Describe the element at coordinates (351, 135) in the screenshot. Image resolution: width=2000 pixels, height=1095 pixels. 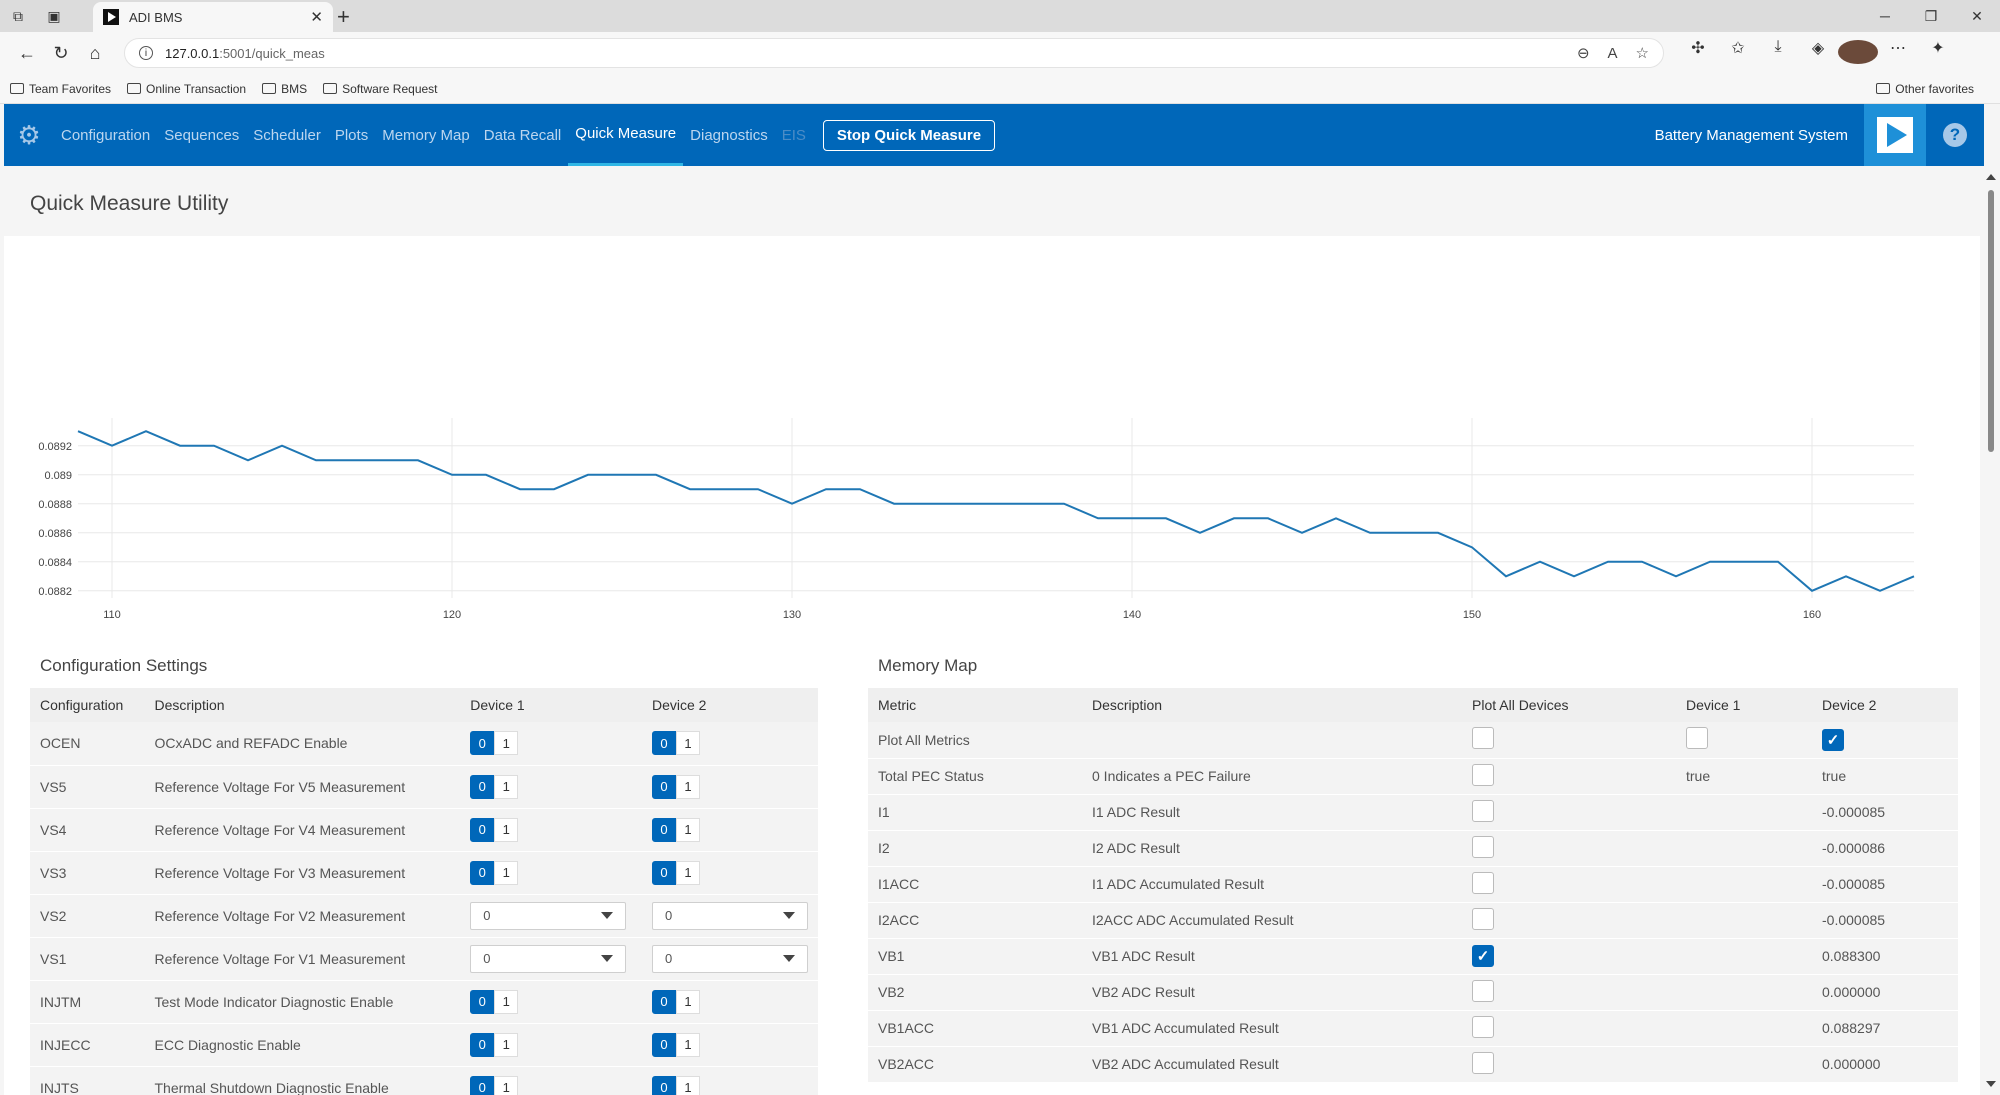
I see `nav-plots: Plots` at that location.